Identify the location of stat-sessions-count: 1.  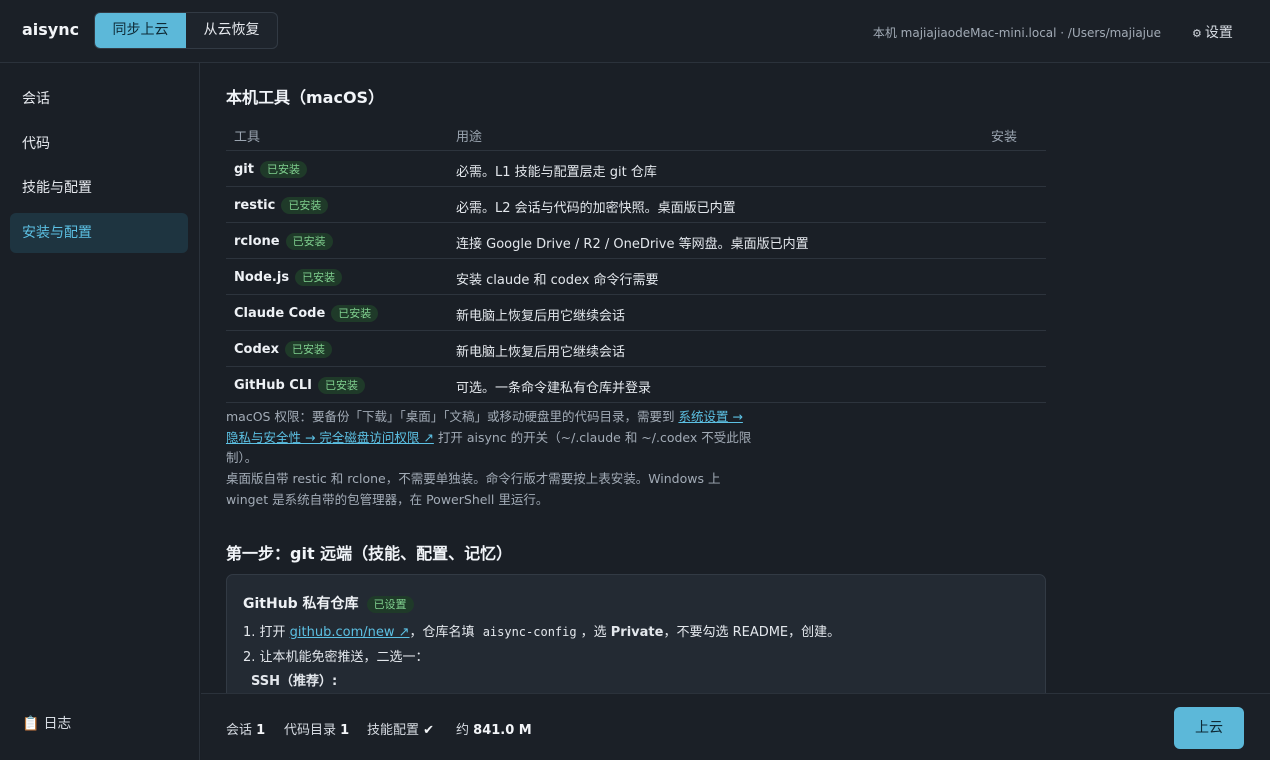
(261, 730).